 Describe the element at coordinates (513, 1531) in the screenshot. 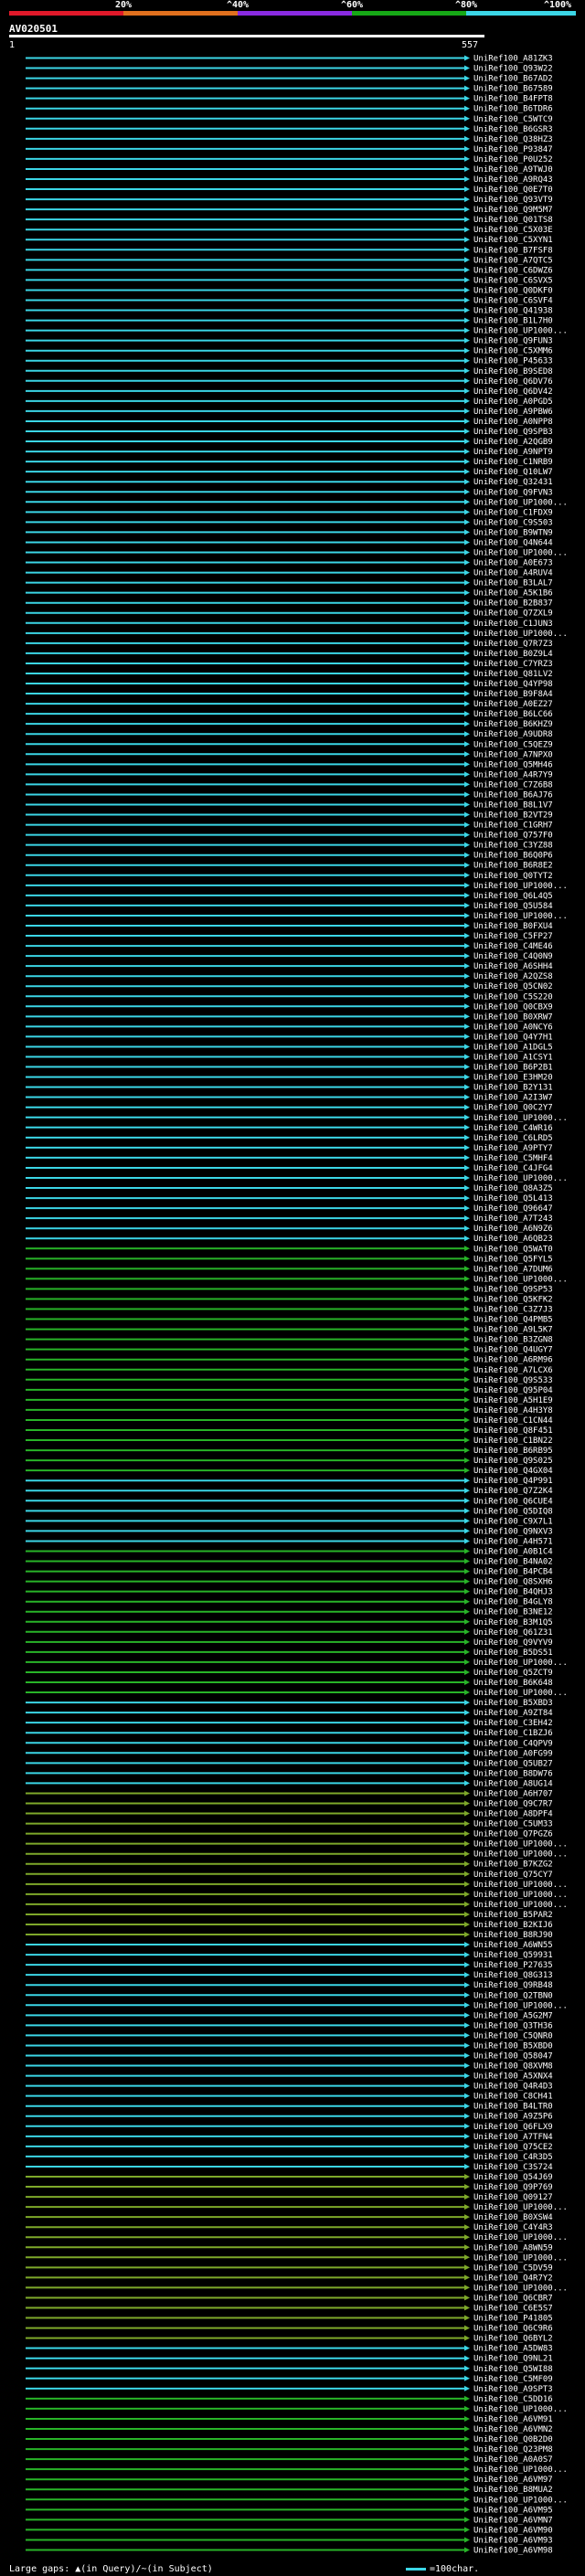

I see `hit-label: UniRef100_Q9NXV3` at that location.